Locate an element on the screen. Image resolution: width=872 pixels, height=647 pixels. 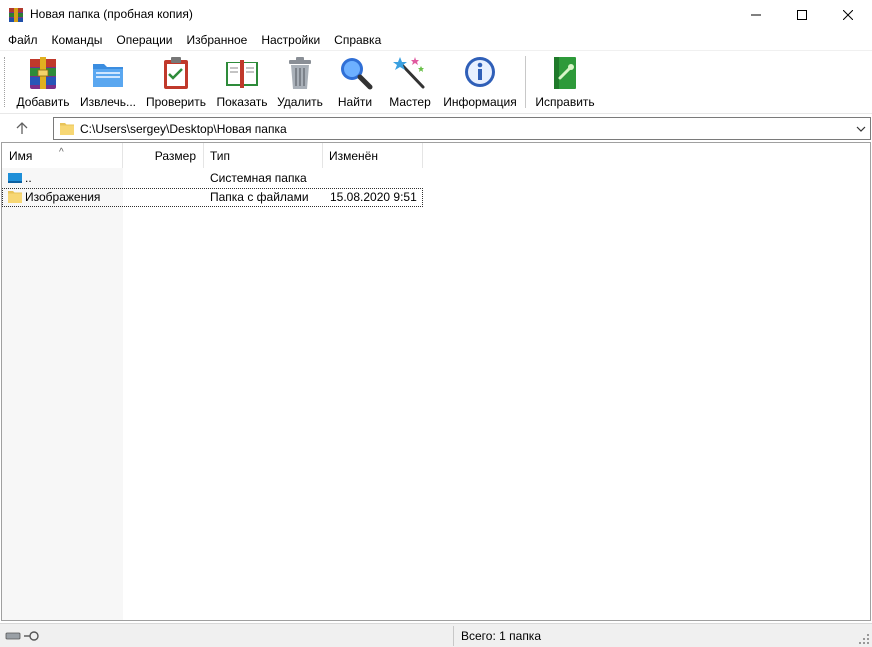
row-modified: 15.08.2020 9:51 is located at coordinates (373, 197).